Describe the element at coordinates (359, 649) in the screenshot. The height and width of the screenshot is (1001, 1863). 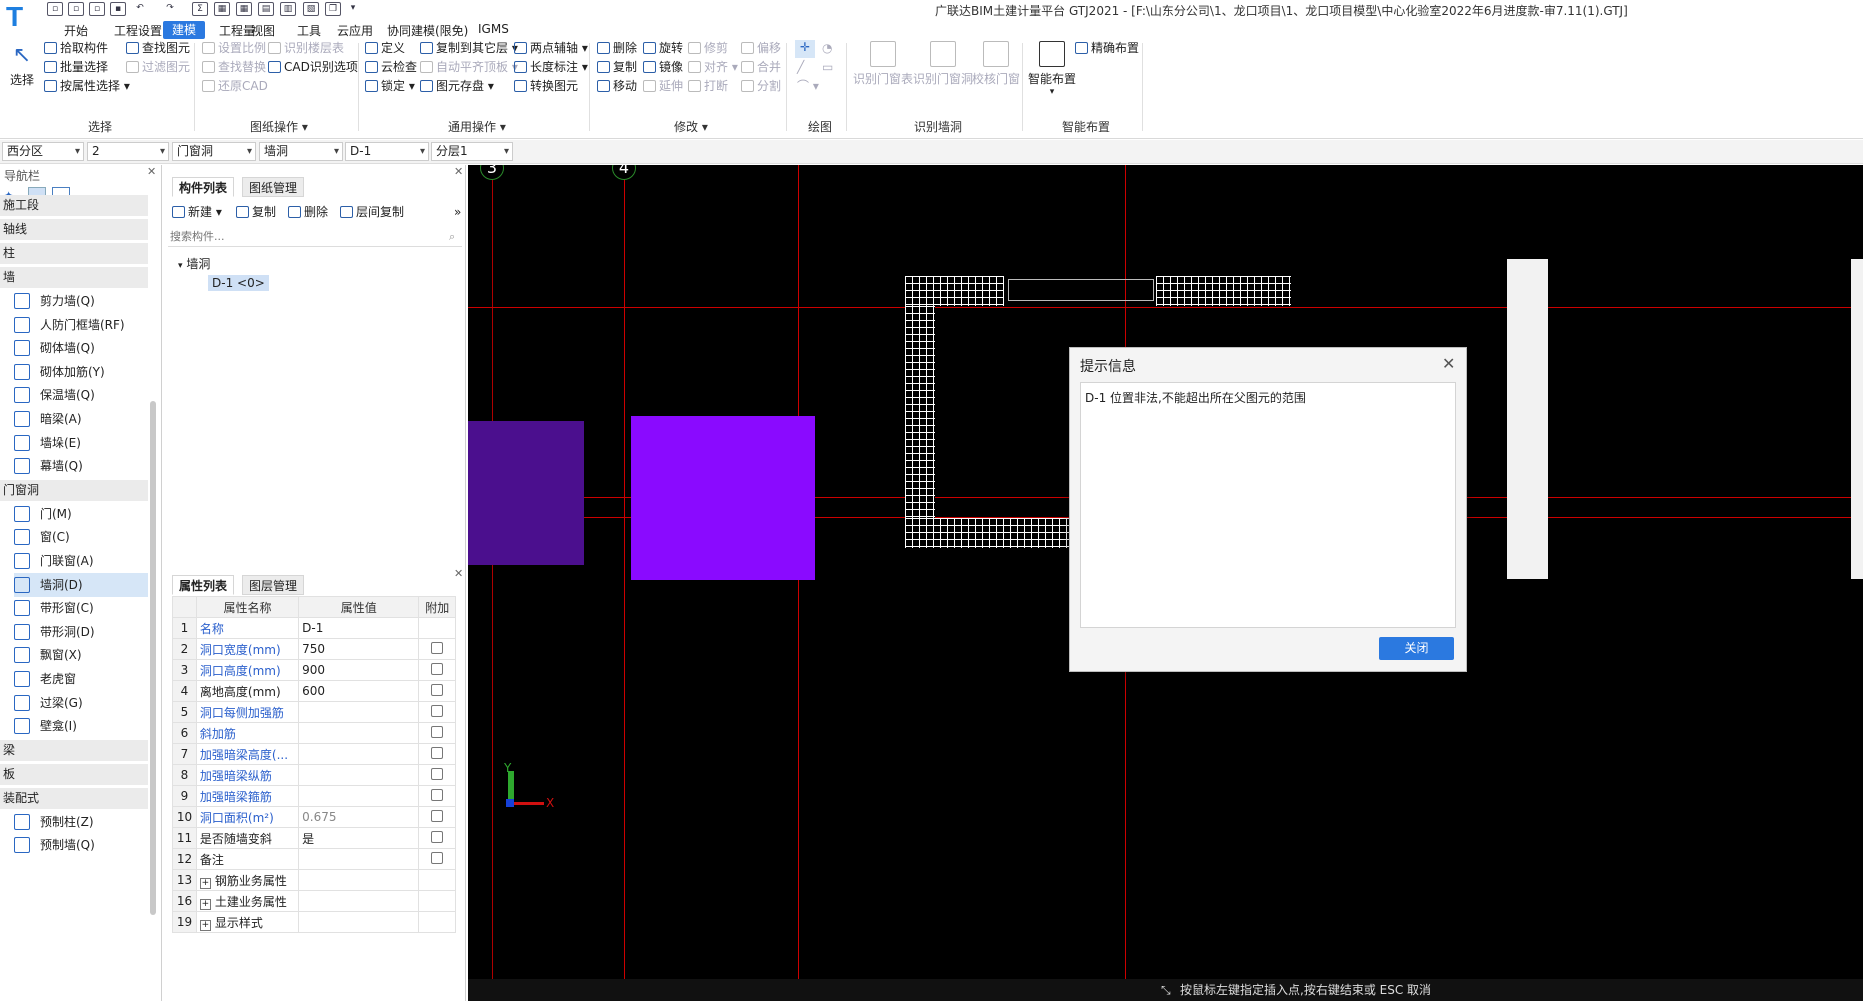
I see `property-value: 750` at that location.